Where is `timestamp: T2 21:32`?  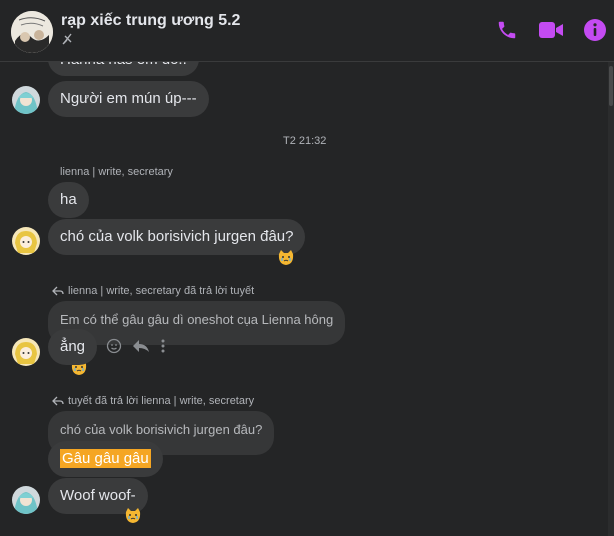
timestamp: T2 21:32 is located at coordinates (305, 141).